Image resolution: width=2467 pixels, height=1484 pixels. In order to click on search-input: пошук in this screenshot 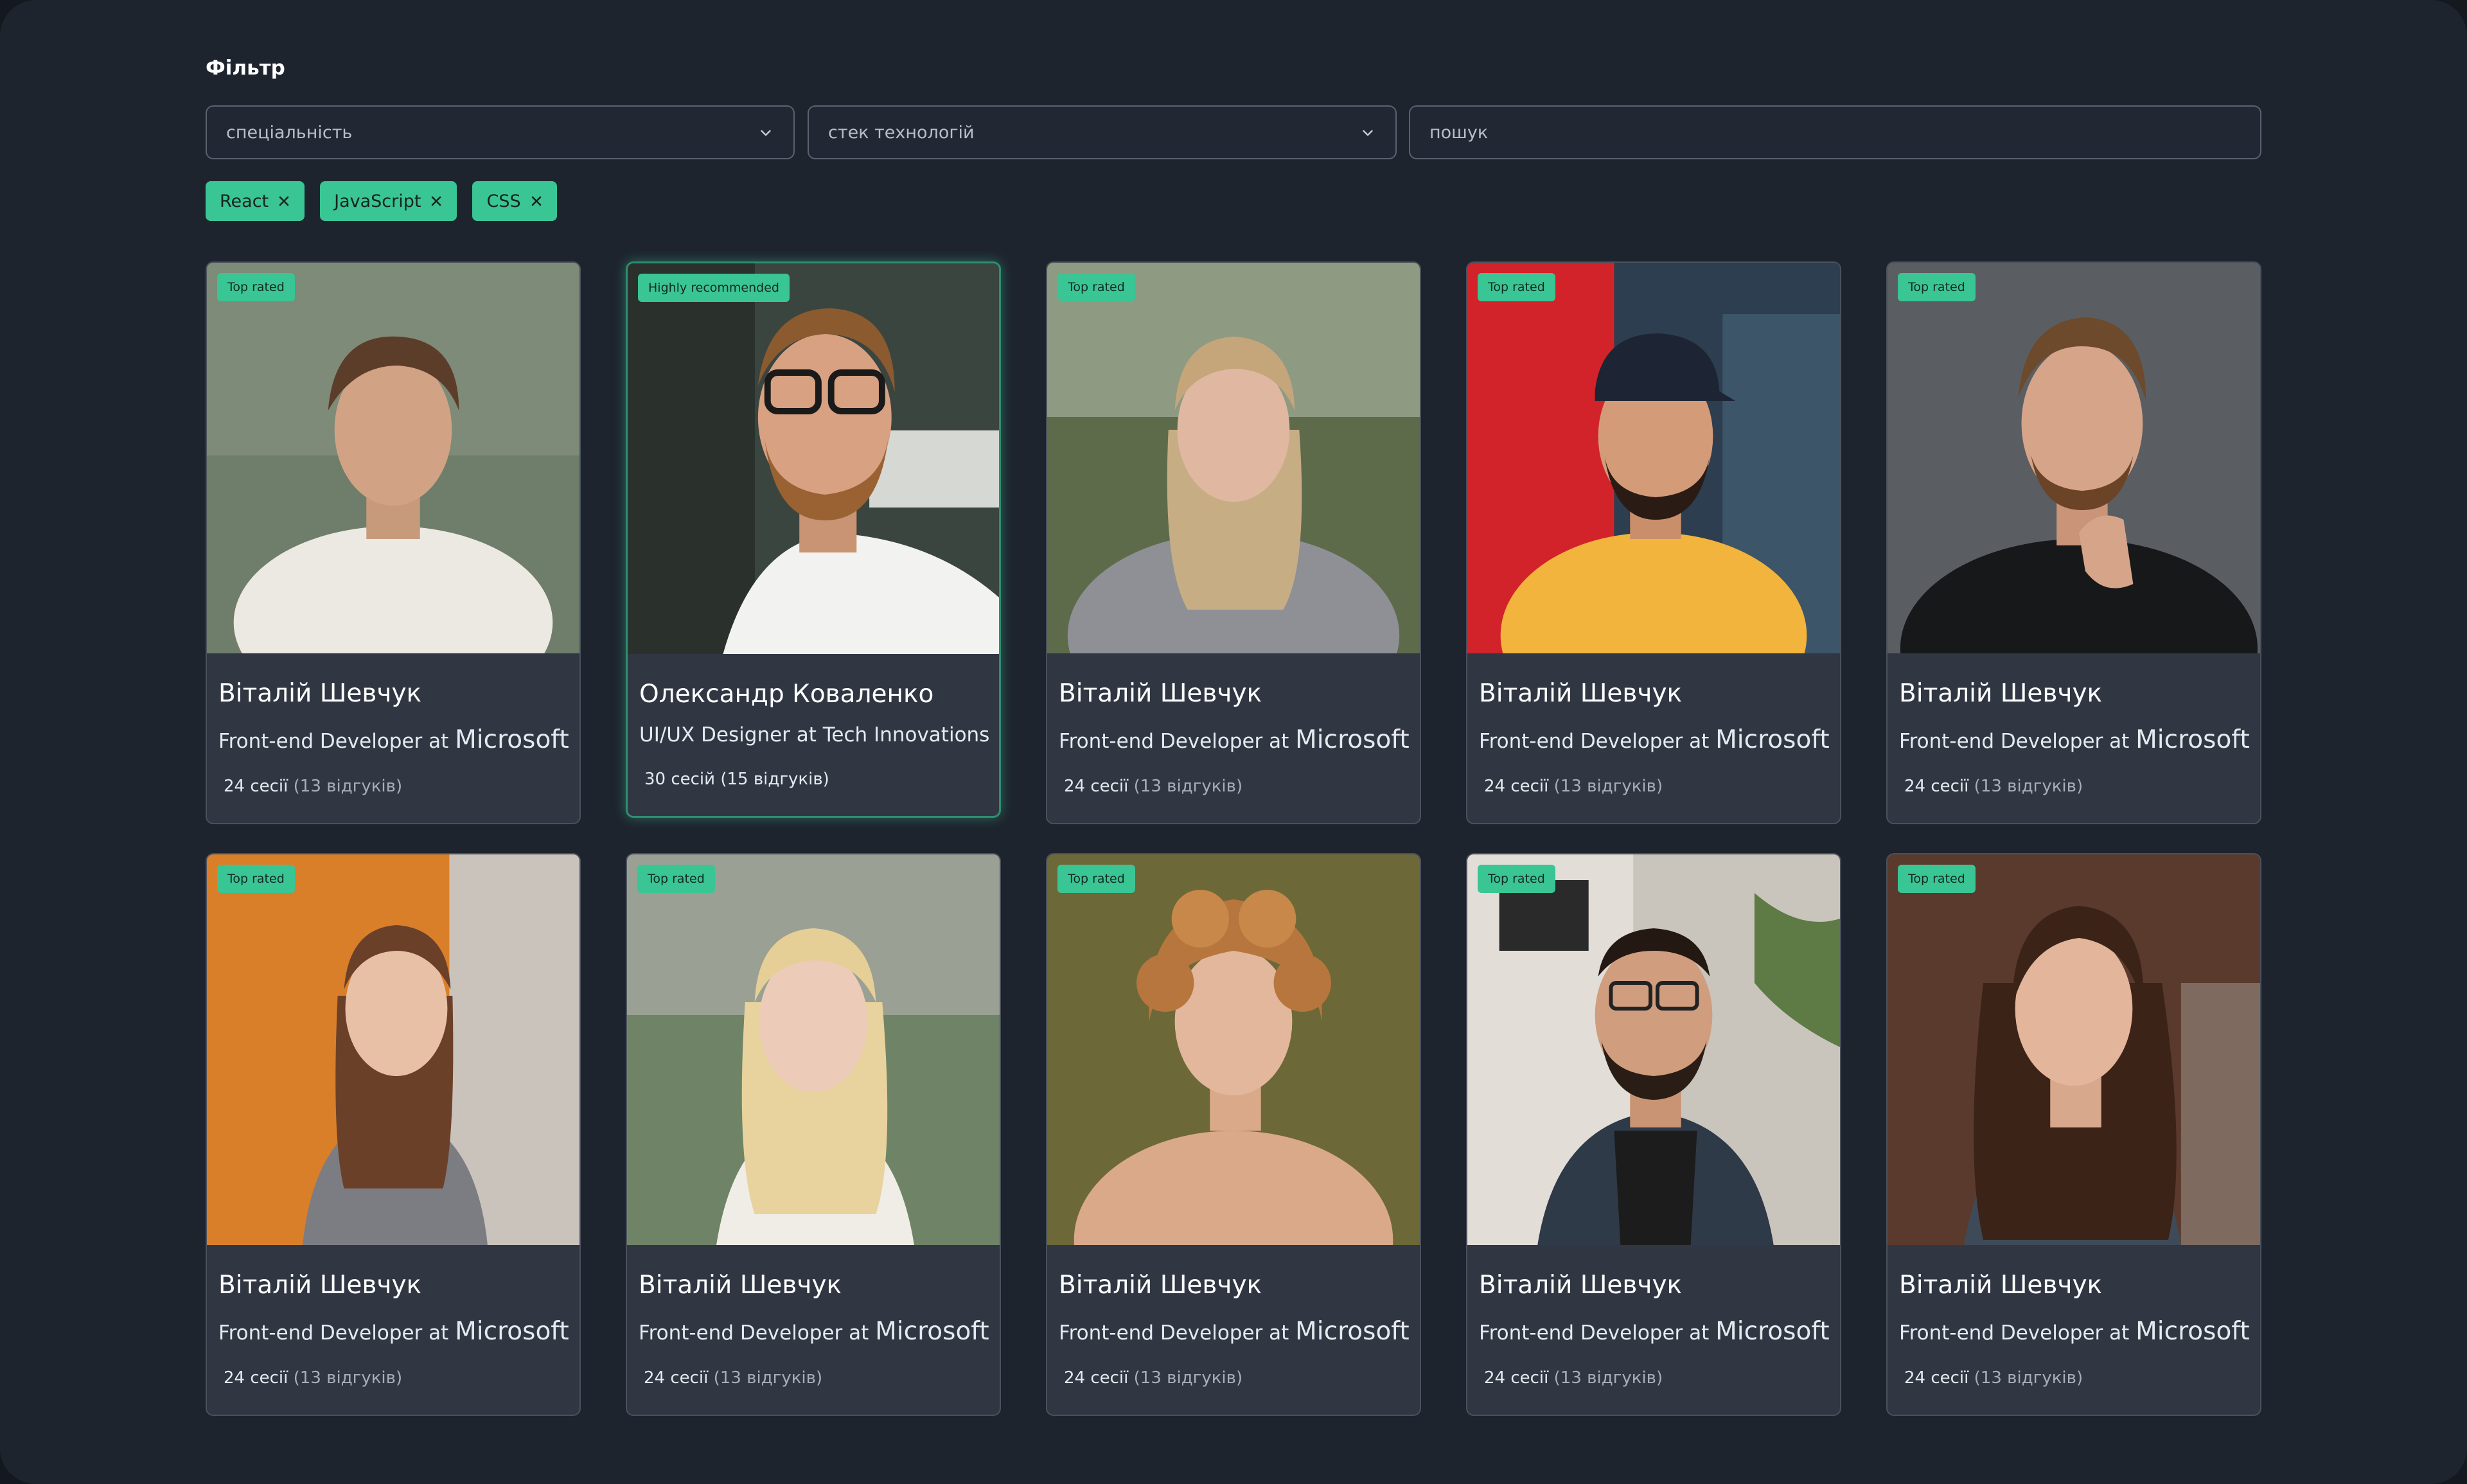, I will do `click(1835, 132)`.